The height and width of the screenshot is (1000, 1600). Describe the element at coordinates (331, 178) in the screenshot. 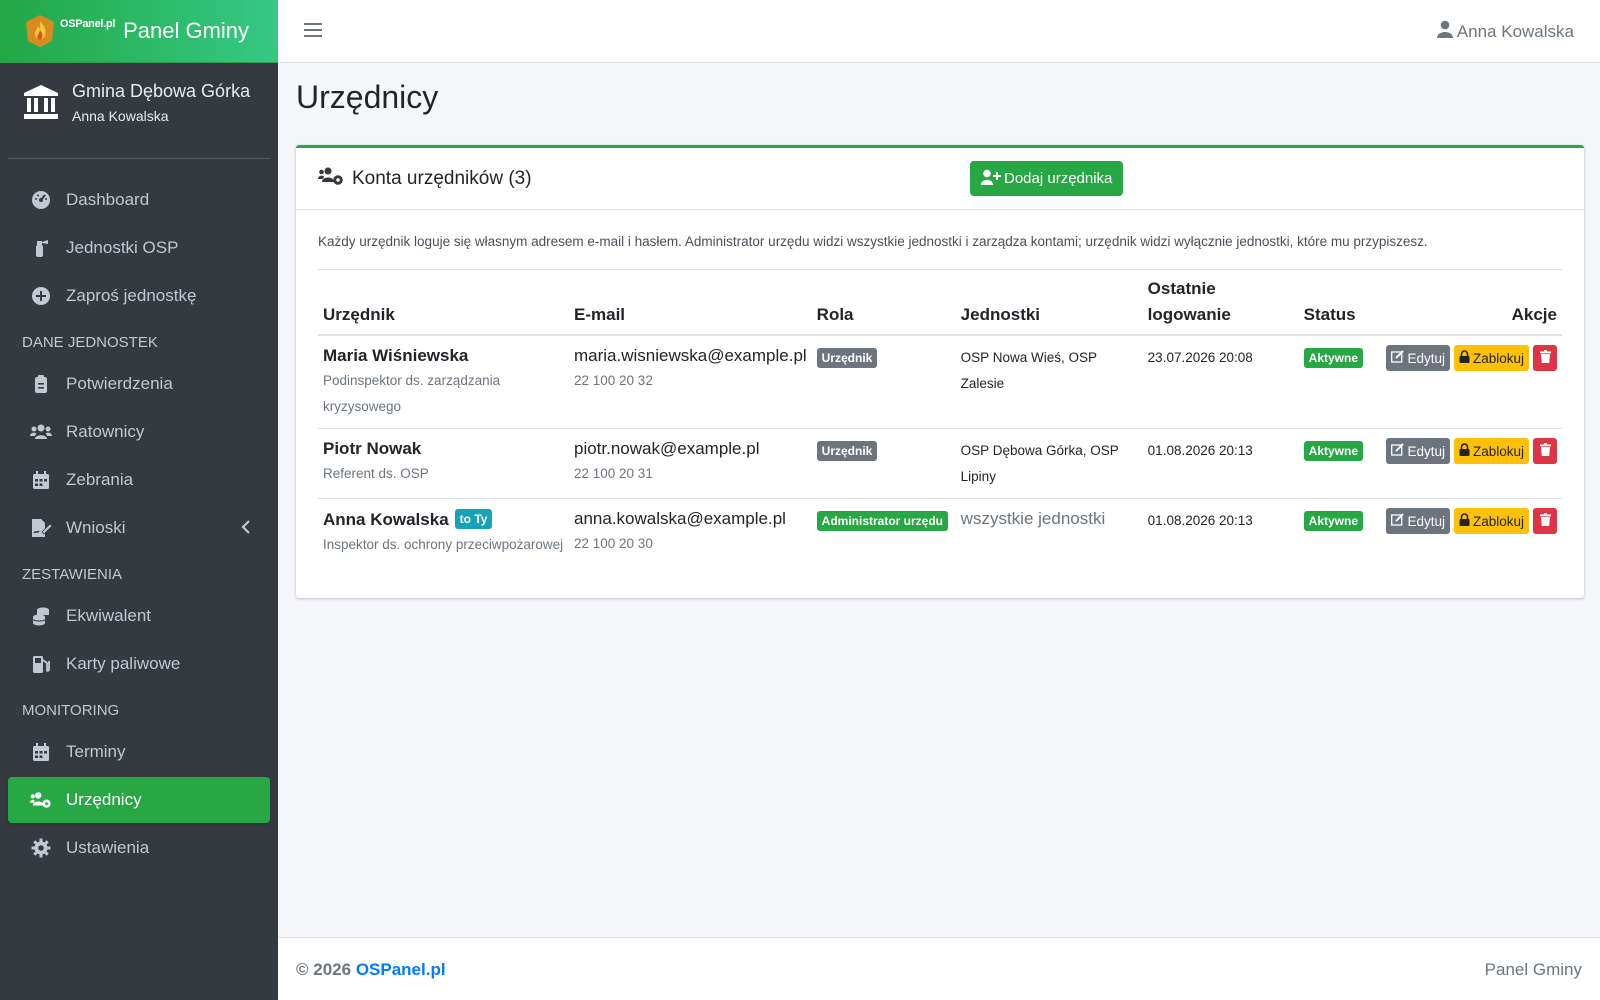

I see `users-cog-icon` at that location.